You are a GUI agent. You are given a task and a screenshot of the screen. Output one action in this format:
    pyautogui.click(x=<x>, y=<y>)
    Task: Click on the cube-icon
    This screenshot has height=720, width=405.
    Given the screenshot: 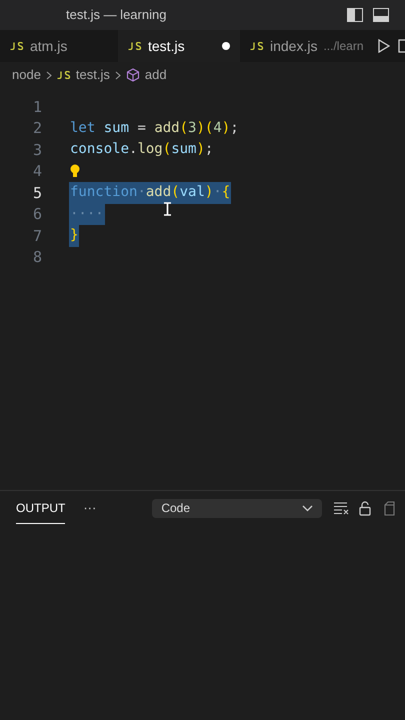 What is the action you would take?
    pyautogui.click(x=133, y=75)
    